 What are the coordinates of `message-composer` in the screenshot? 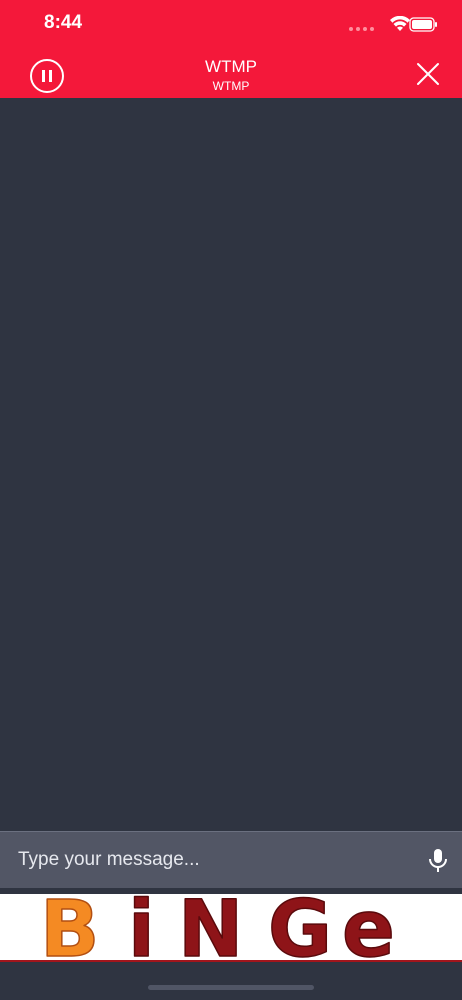 It's located at (231, 859).